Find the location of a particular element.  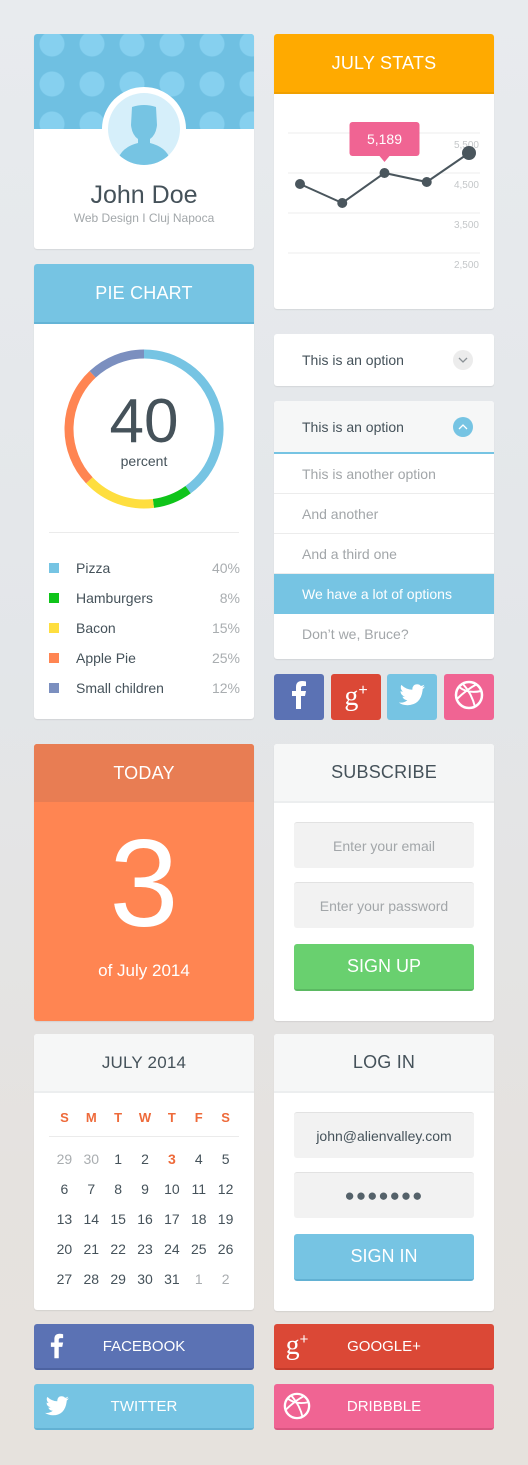

google-plus-button: g + GOOGLE+ is located at coordinates (384, 1347).